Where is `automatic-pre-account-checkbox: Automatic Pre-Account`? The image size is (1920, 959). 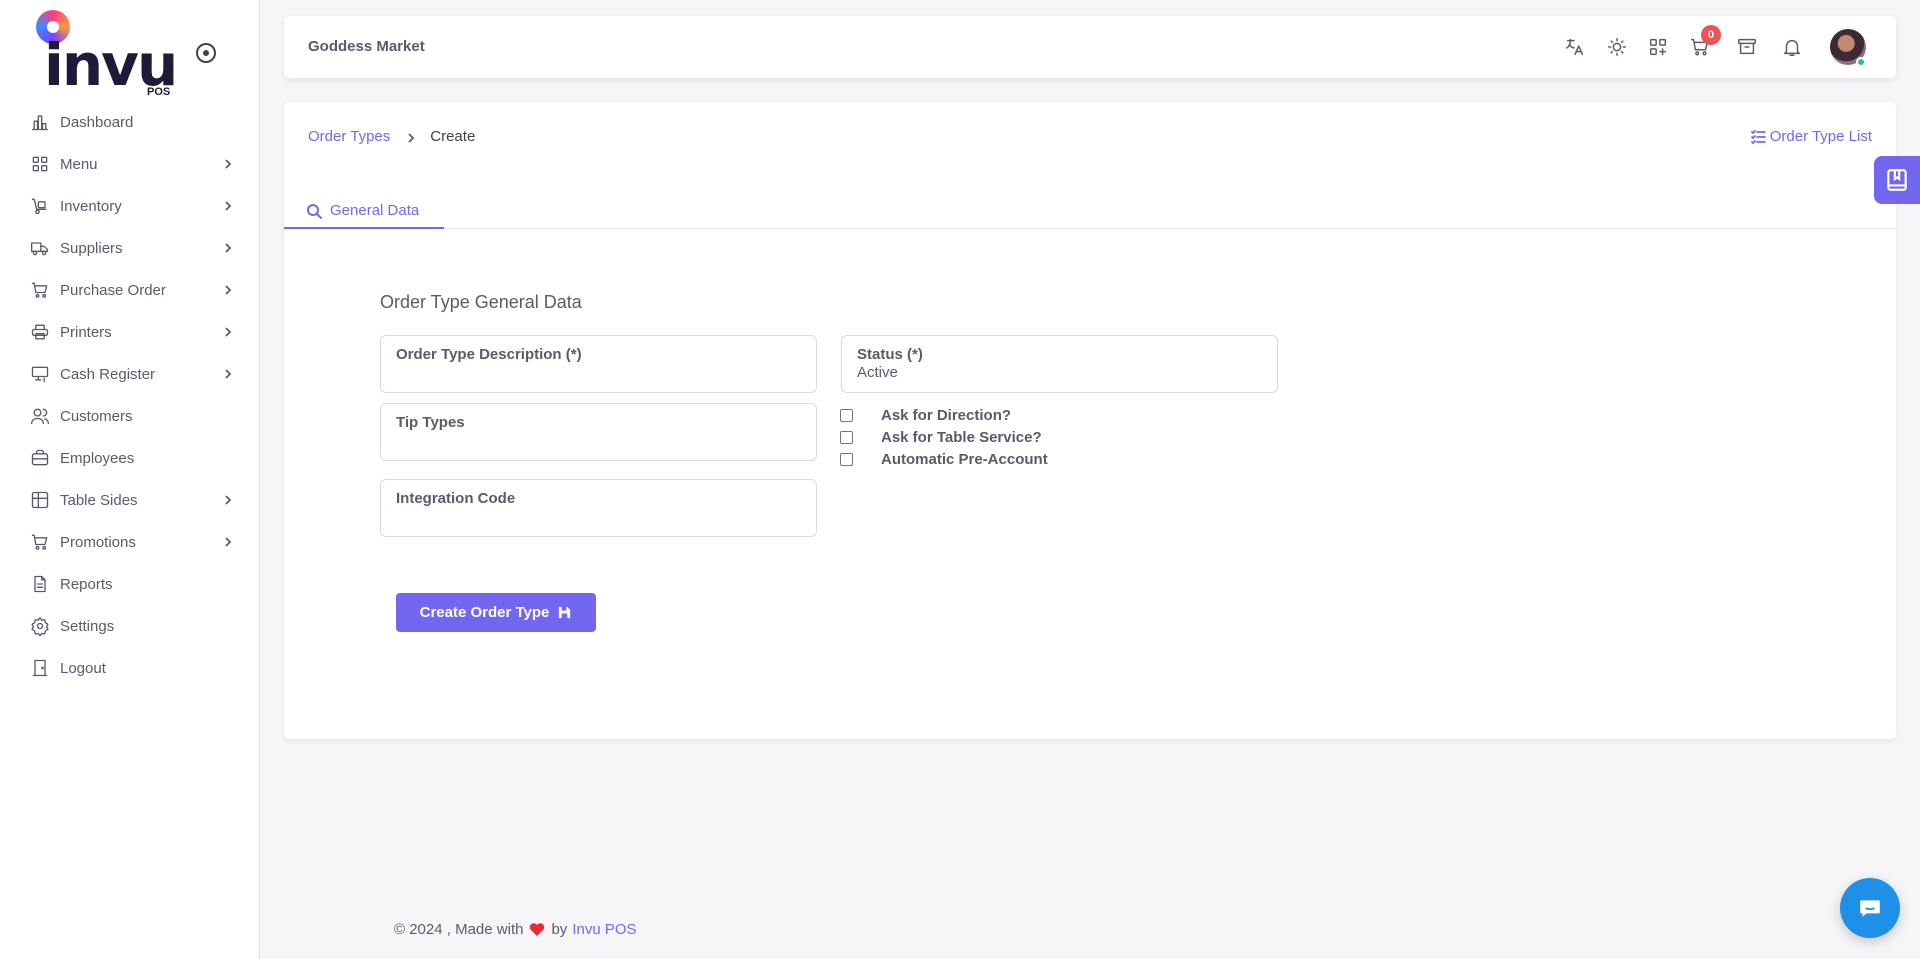
automatic-pre-account-checkbox: Automatic Pre-Account is located at coordinates (944, 459).